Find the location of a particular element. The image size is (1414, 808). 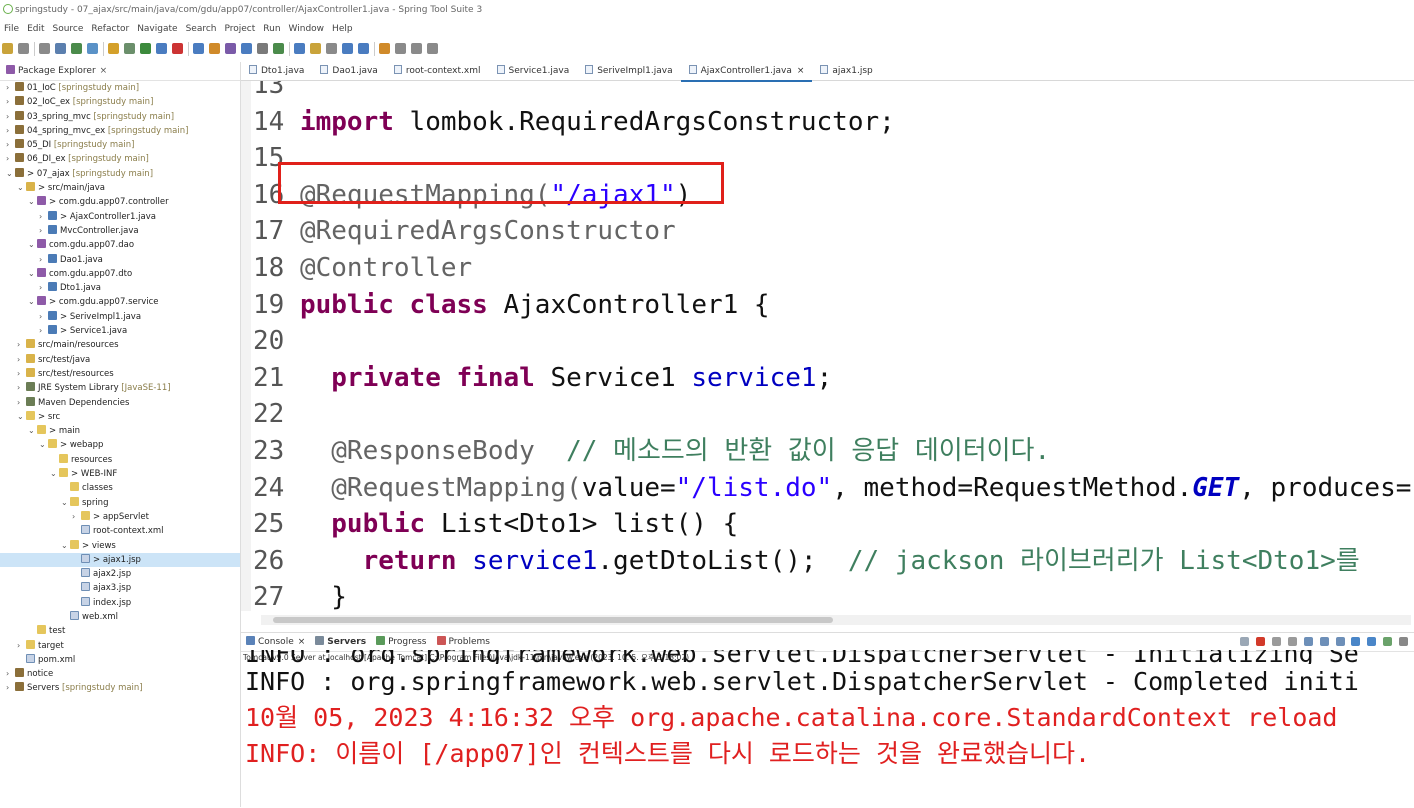

tree-node: › > AjaxController1.java is located at coordinates (120, 217).